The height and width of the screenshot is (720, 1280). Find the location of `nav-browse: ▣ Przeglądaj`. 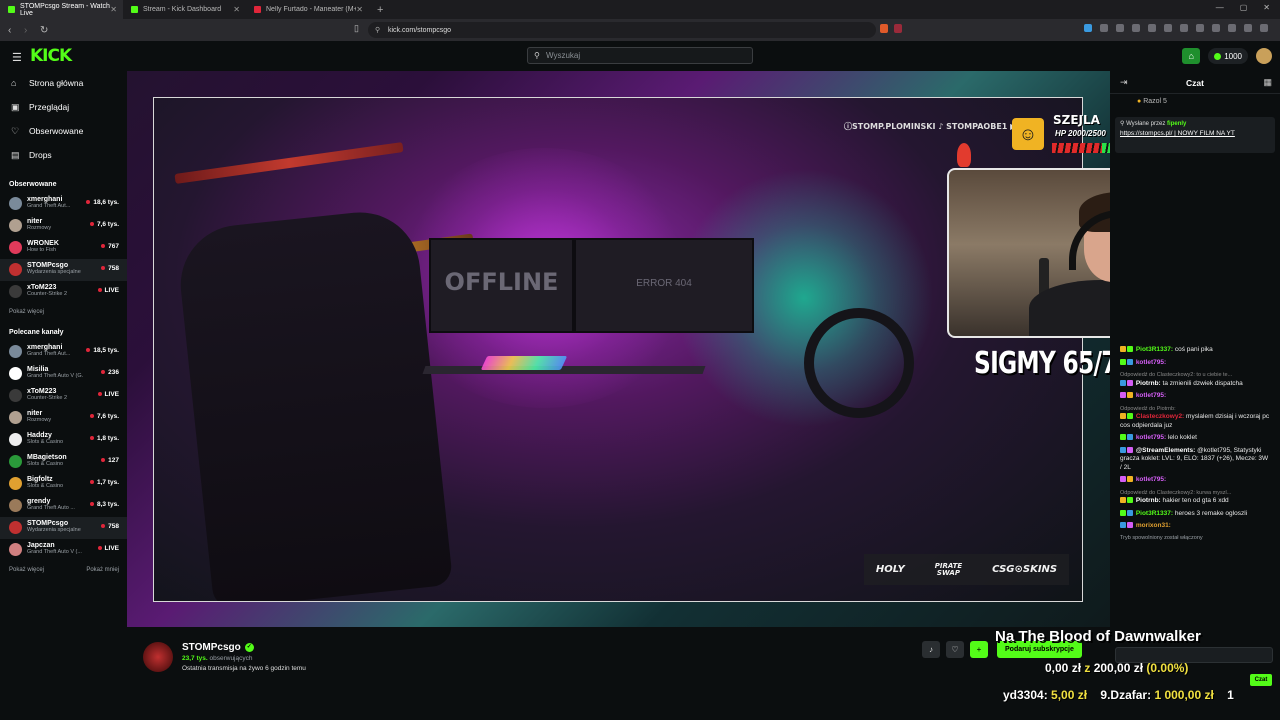

nav-browse: ▣ Przeglądaj is located at coordinates (63, 107).